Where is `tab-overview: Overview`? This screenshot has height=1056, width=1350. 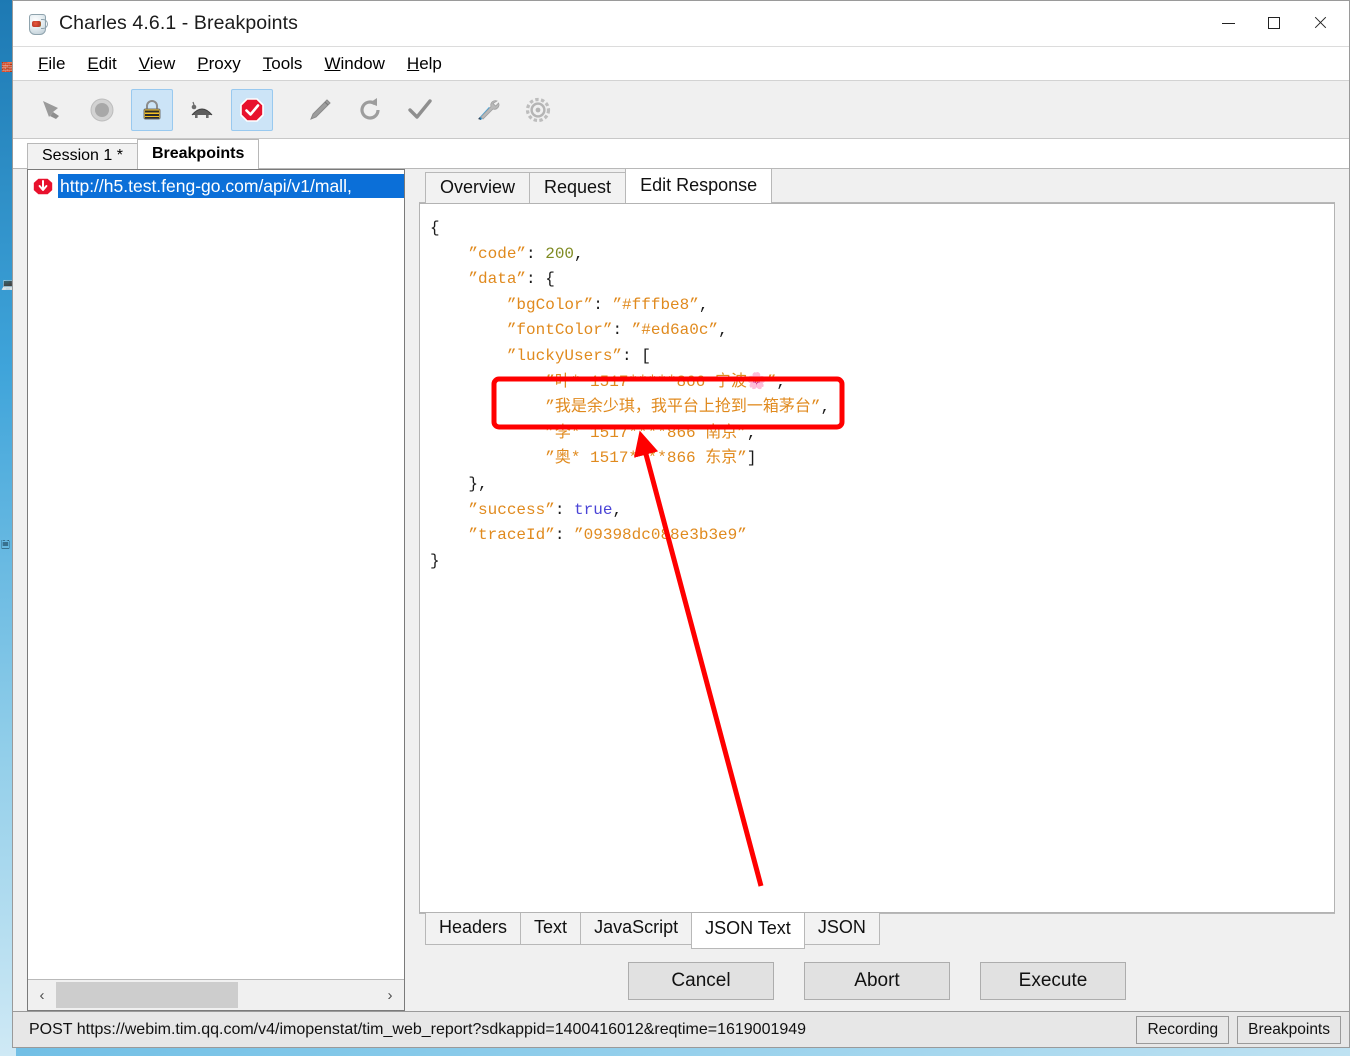
tab-overview: Overview is located at coordinates (478, 187).